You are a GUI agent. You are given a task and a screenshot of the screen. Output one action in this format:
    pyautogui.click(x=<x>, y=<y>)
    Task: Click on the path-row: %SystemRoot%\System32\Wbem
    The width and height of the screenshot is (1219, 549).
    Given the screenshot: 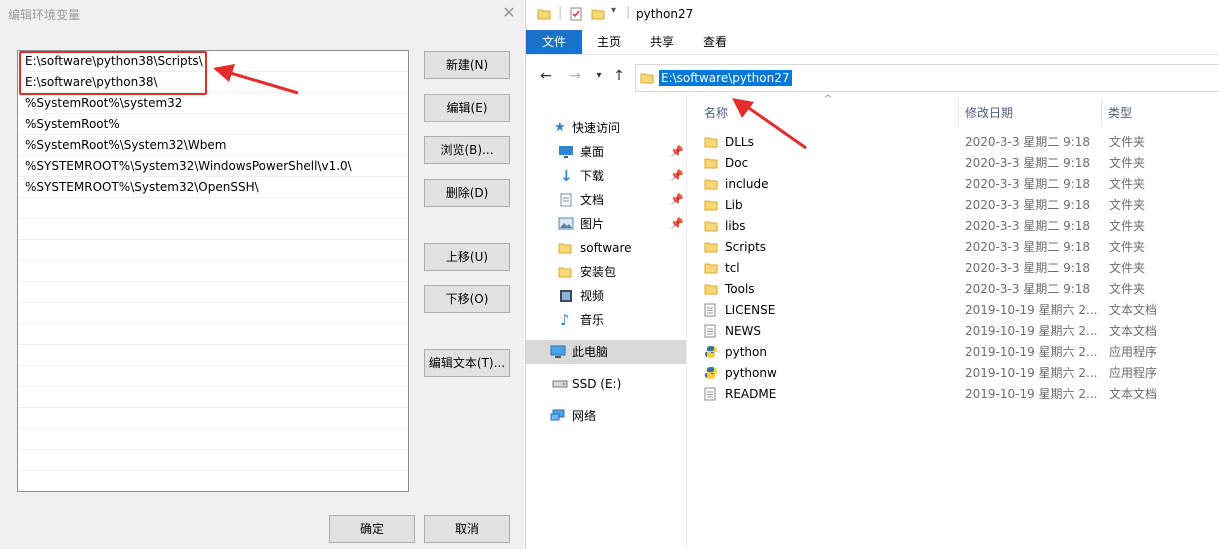 What is the action you would take?
    pyautogui.click(x=213, y=145)
    